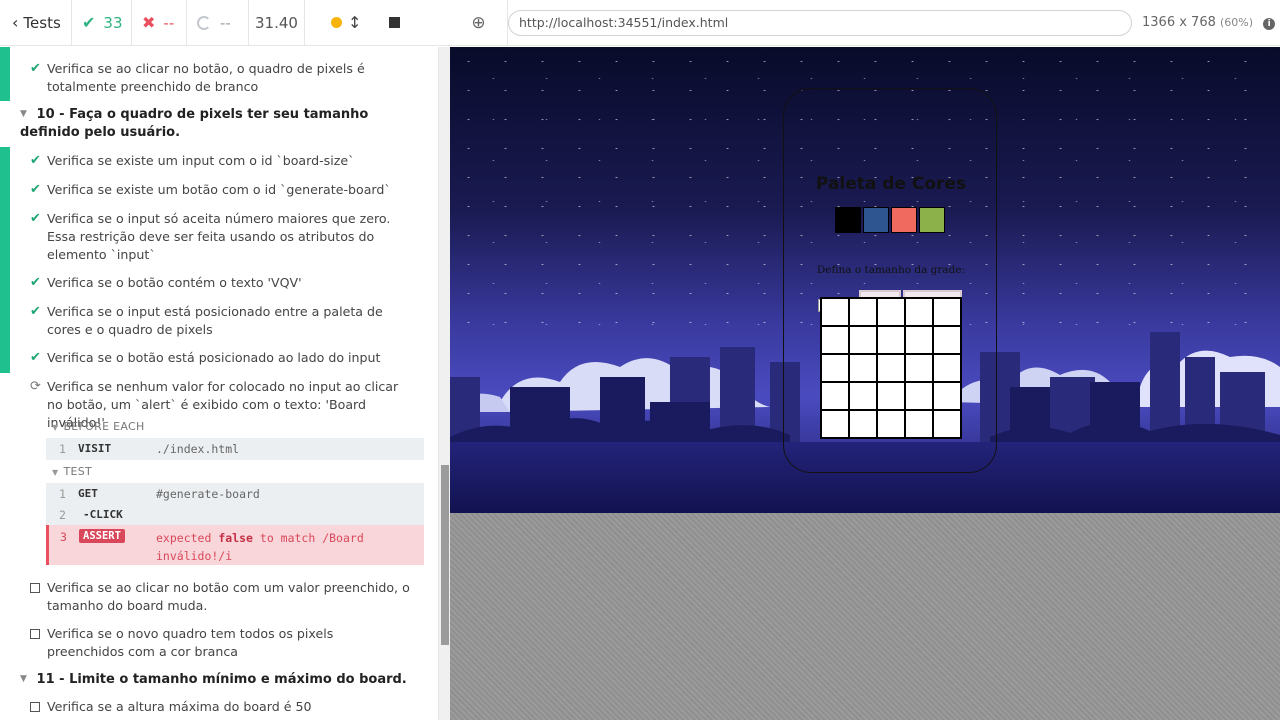  I want to click on refresh-icon: ⟳, so click(35, 386).